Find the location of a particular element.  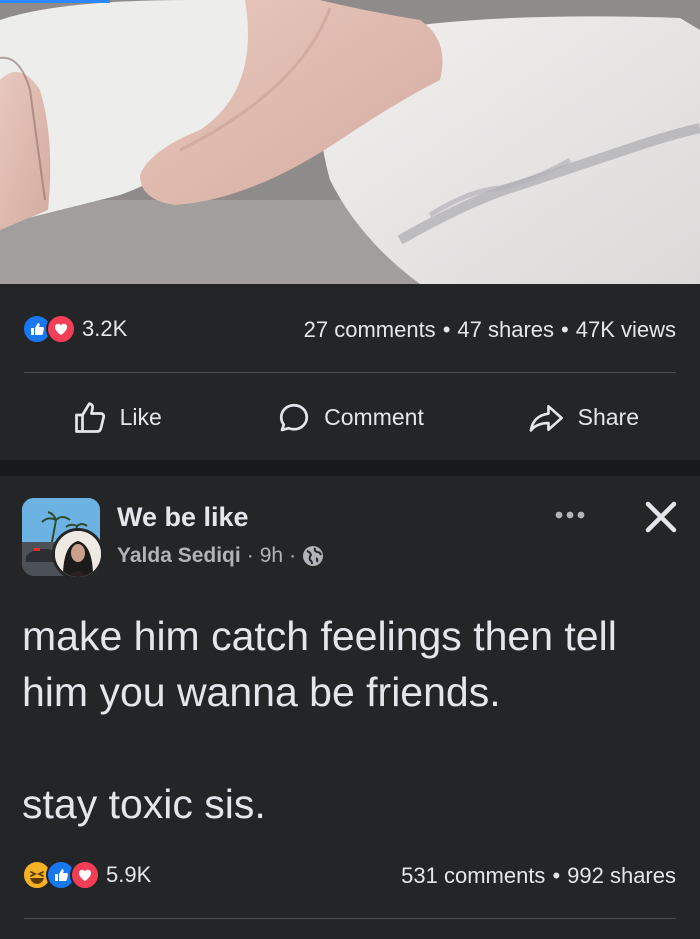

feed-separator is located at coordinates (350, 468).